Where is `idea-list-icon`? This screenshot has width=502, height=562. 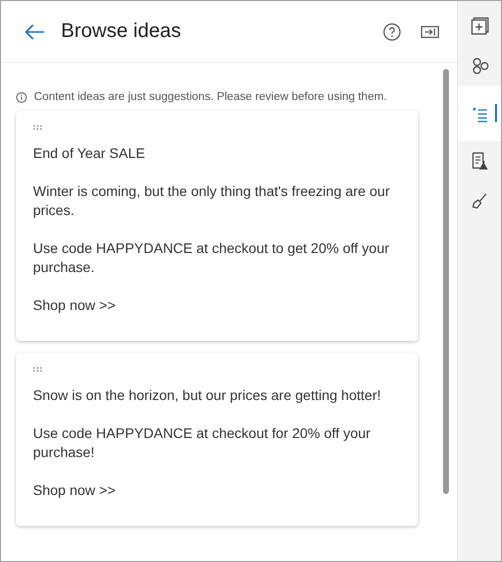 idea-list-icon is located at coordinates (479, 113).